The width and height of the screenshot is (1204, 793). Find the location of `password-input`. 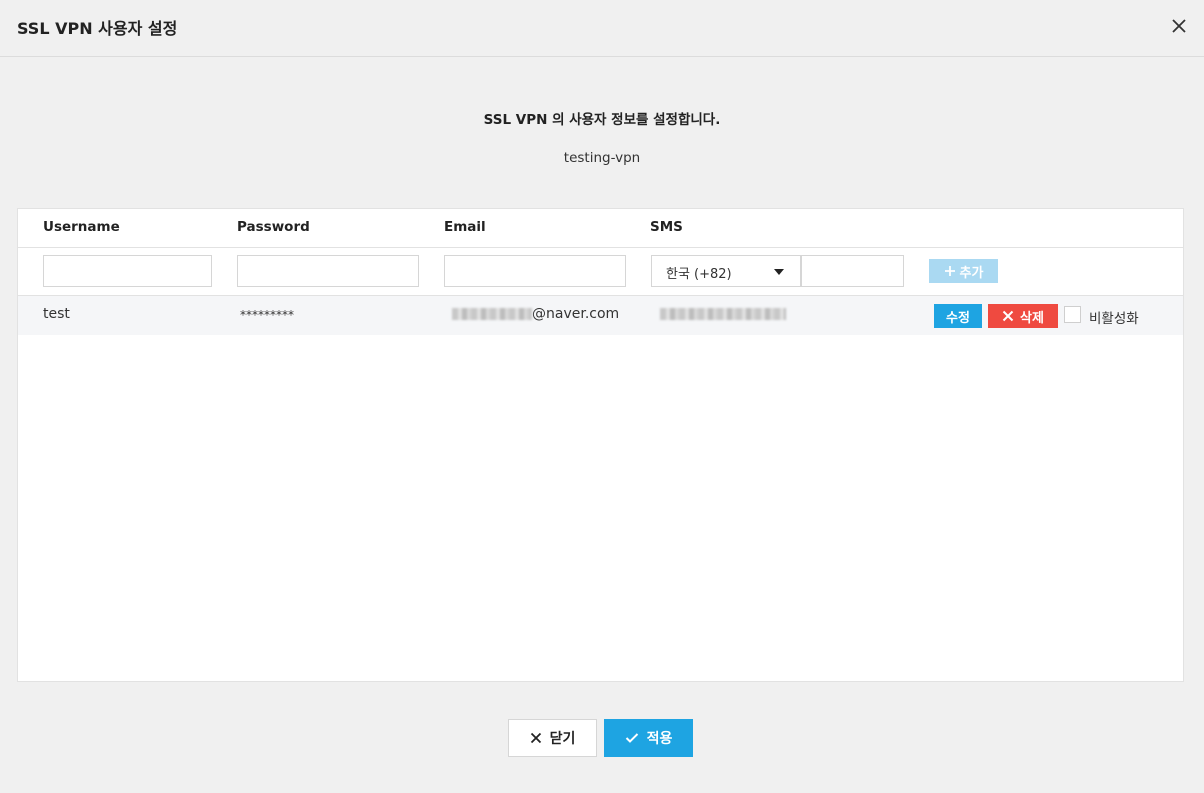

password-input is located at coordinates (328, 271).